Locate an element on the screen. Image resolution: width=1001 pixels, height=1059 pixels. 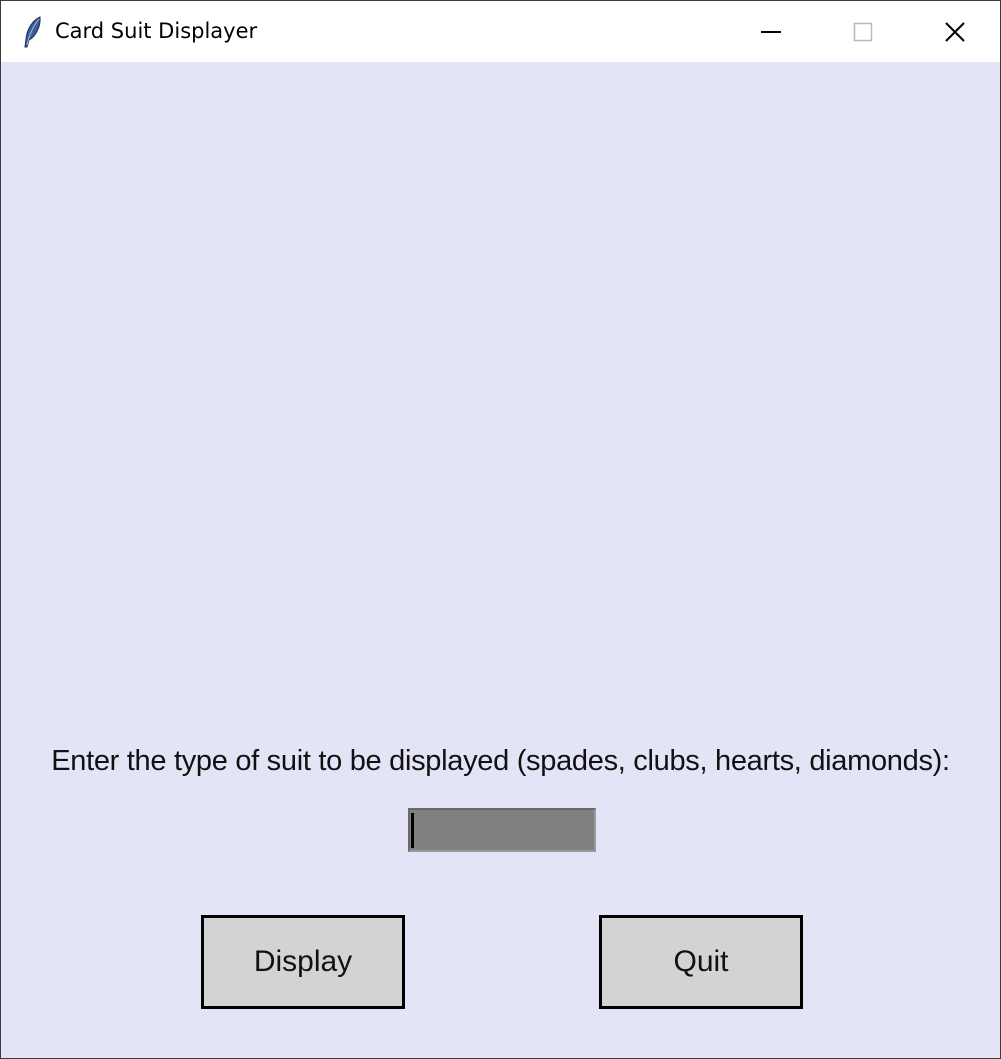
minimize-button is located at coordinates (771, 31).